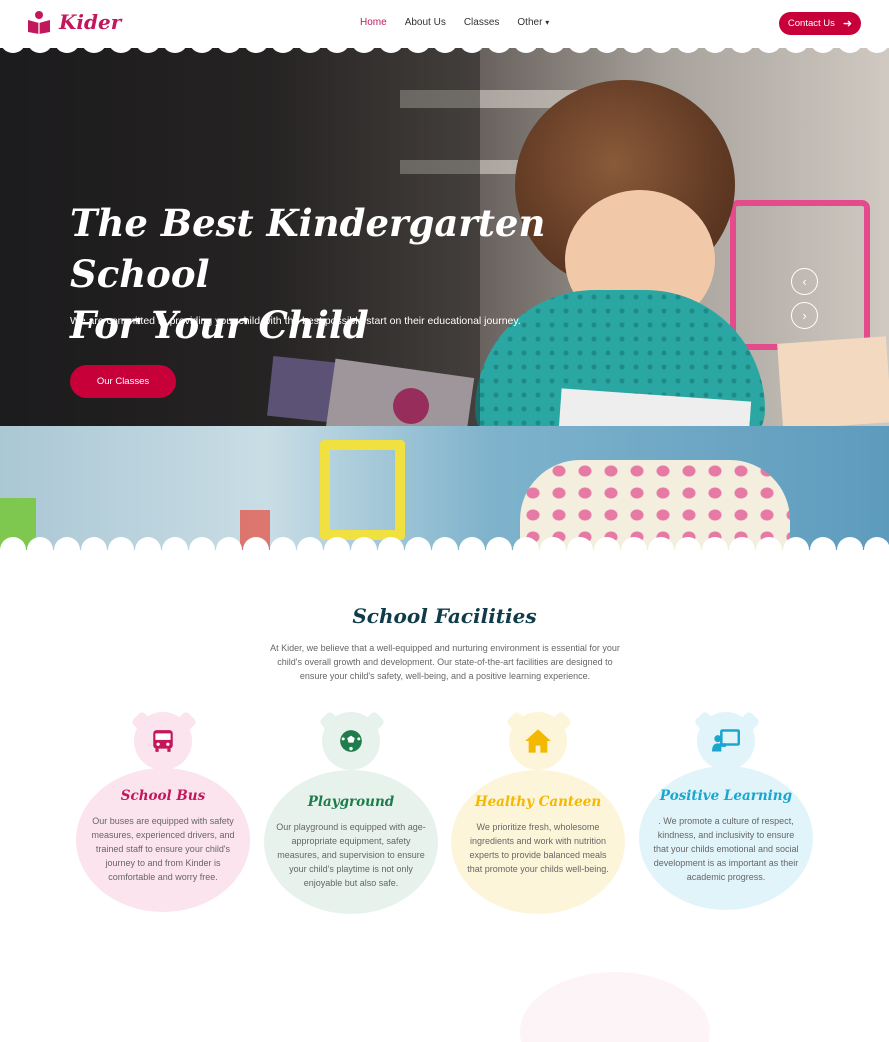 Image resolution: width=889 pixels, height=1042 pixels. I want to click on nav-other: Other ▾, so click(533, 22).